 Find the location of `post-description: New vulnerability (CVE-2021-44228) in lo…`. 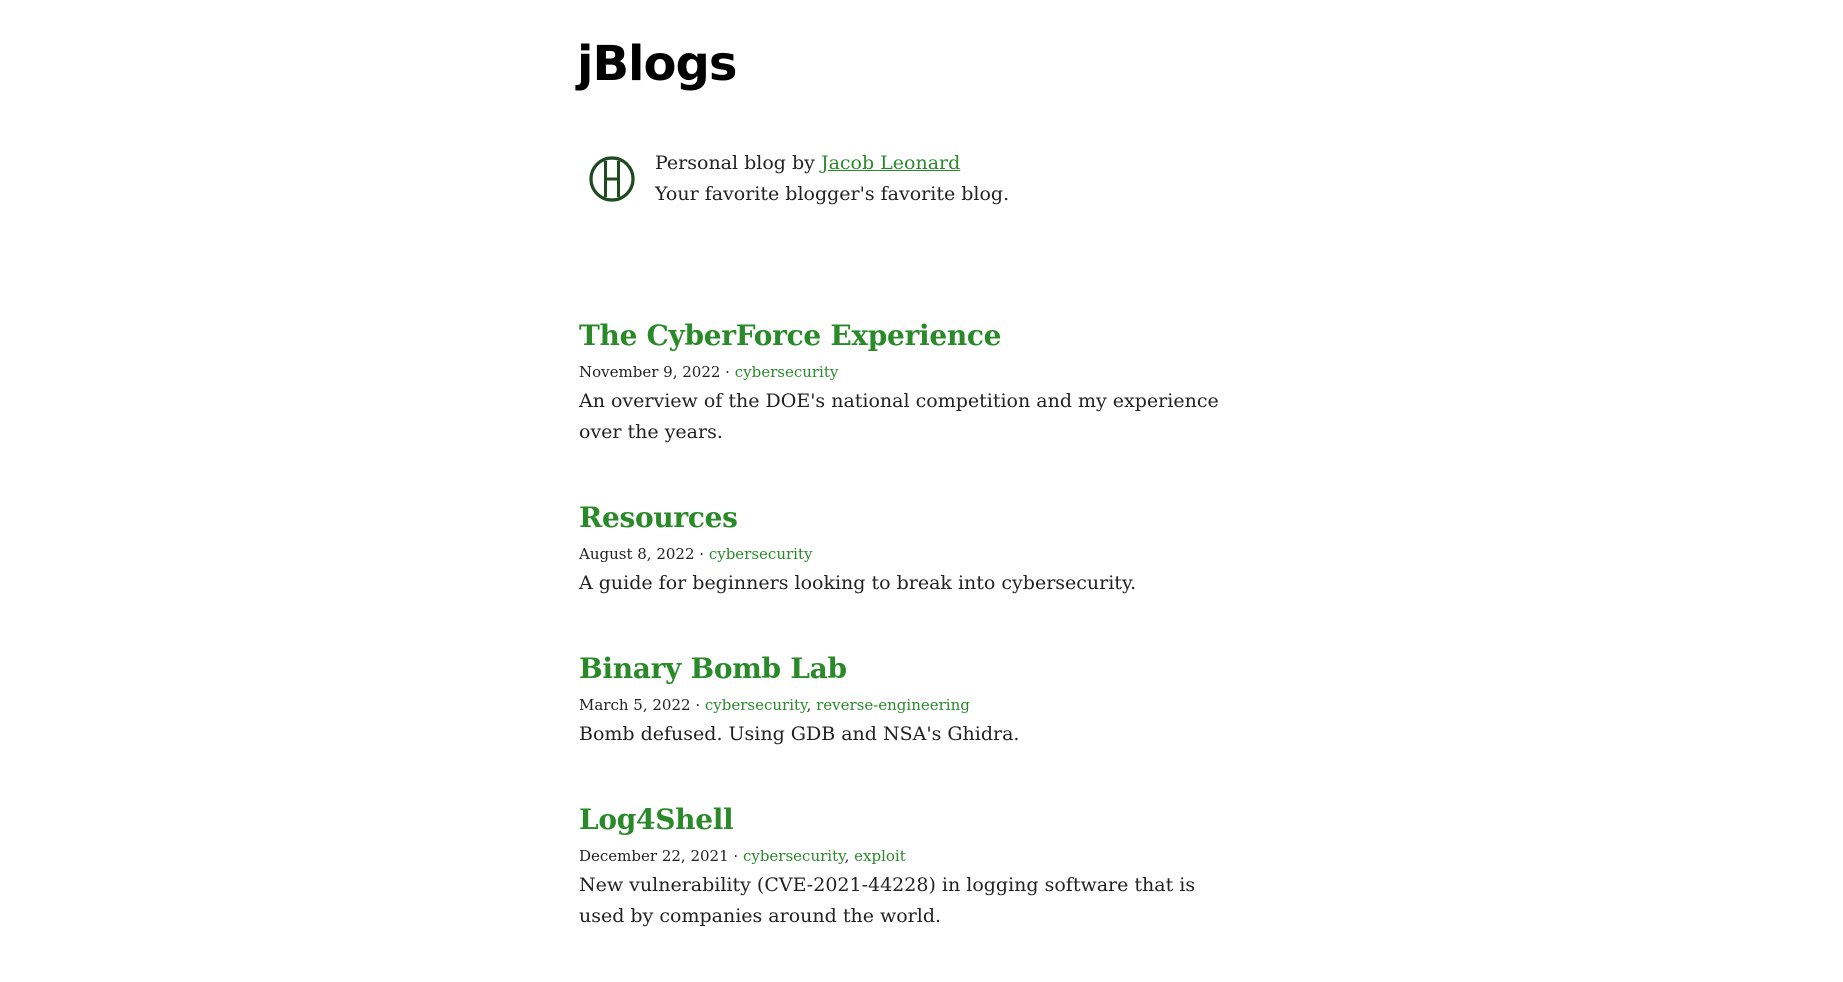

post-description: New vulnerability (CVE-2021-44228) in lo… is located at coordinates (887, 900).